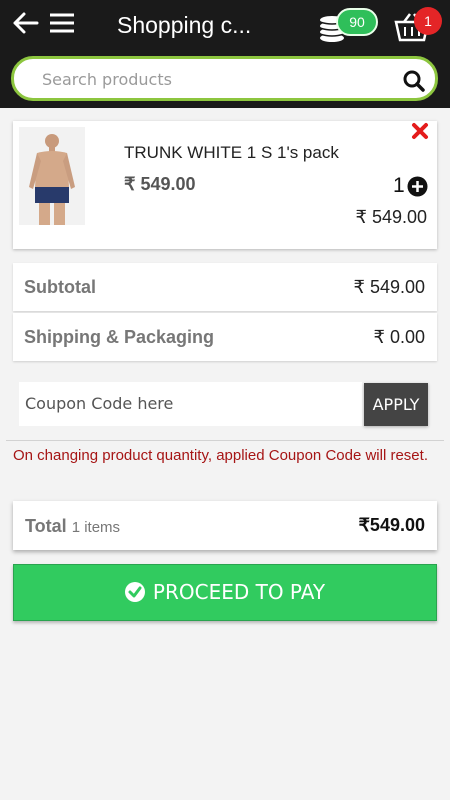 The image size is (450, 800). Describe the element at coordinates (420, 131) in the screenshot. I see `remove-item-icon` at that location.